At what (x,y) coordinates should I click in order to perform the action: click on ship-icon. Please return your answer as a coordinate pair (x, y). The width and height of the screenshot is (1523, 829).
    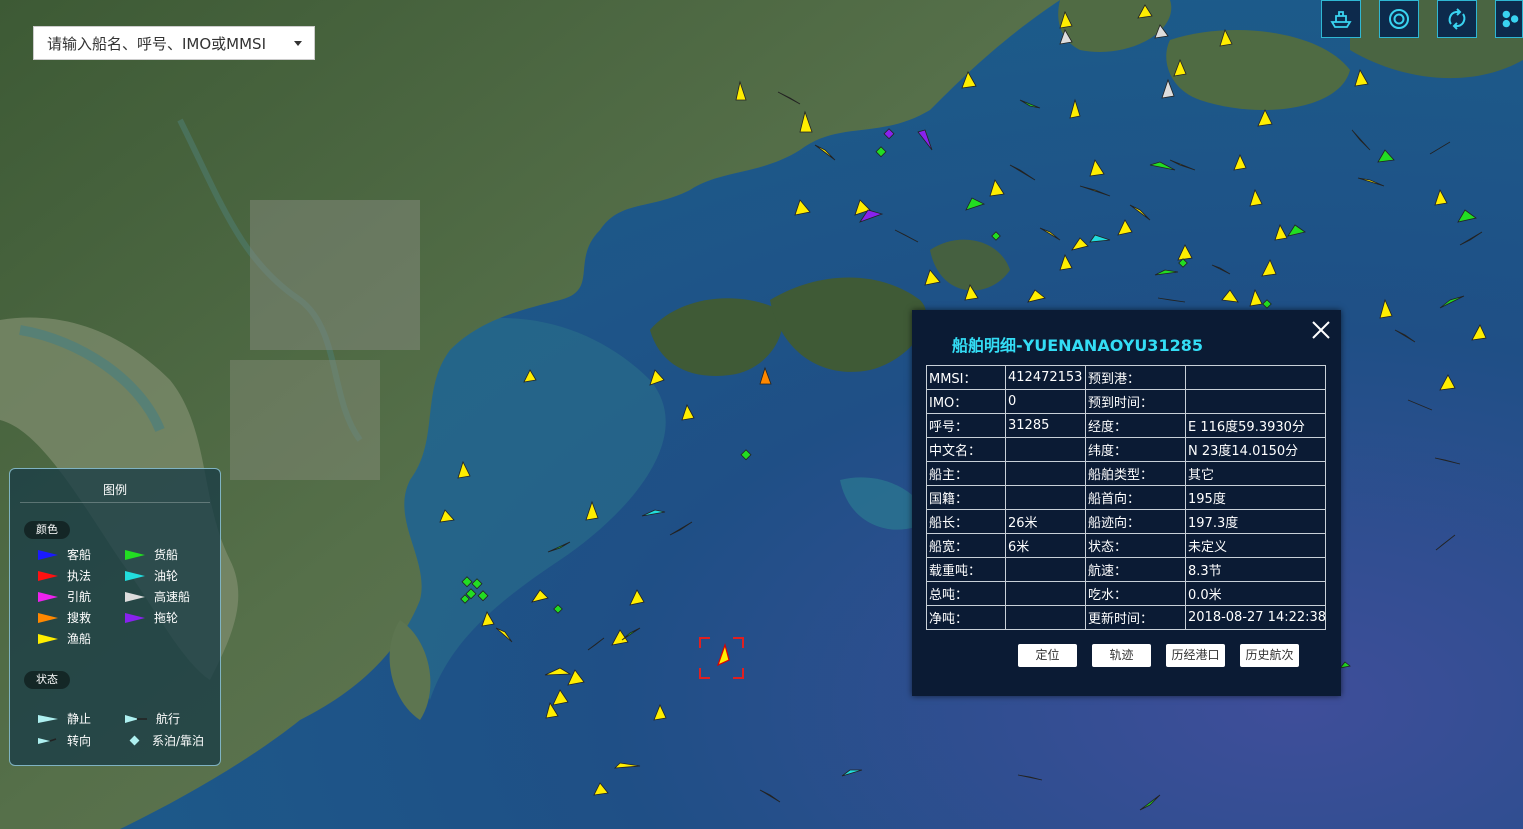
    Looking at the image, I should click on (1341, 19).